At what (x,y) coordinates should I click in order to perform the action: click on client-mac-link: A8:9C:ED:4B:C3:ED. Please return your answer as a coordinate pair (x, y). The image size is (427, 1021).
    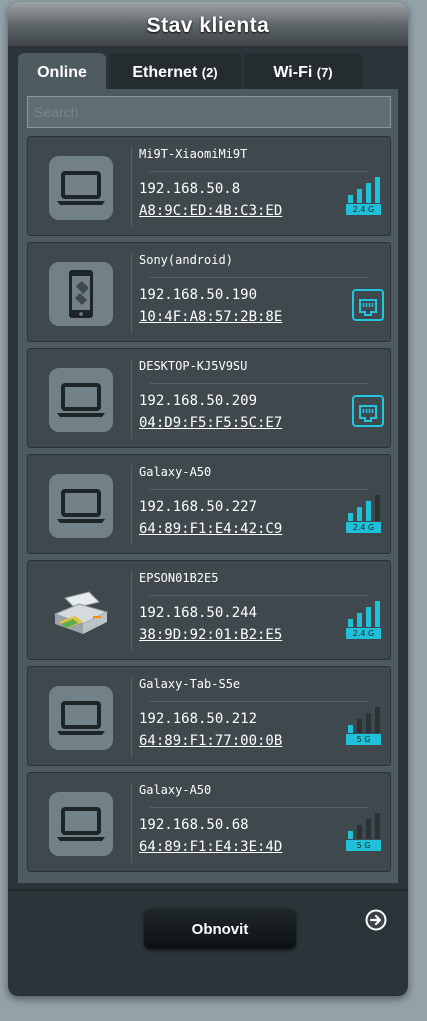
    Looking at the image, I should click on (210, 211).